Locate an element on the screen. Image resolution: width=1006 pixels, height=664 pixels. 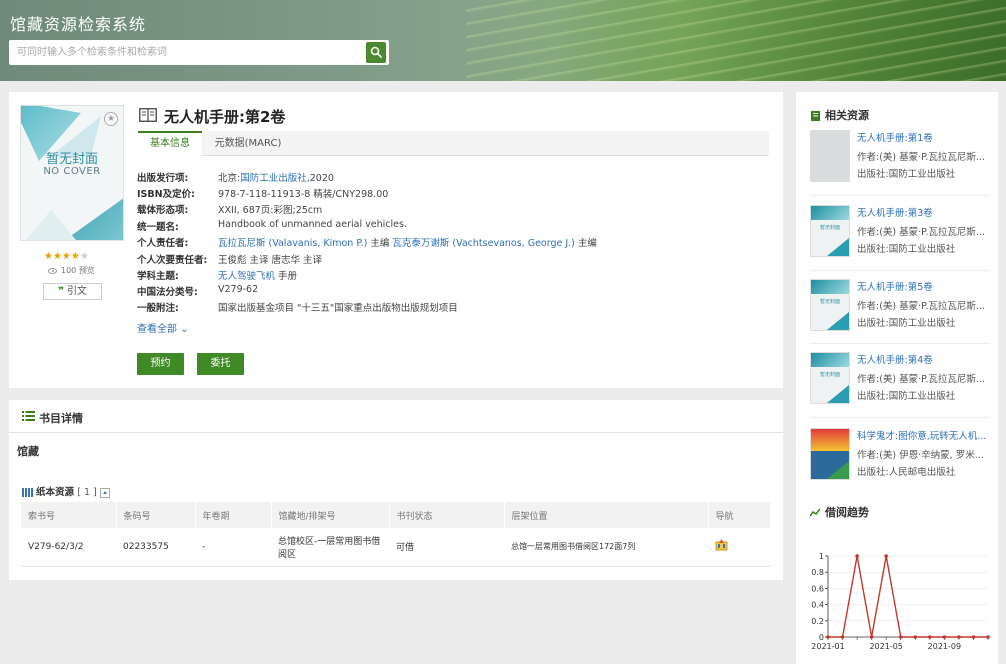
holdings-header-row: 索书号 条码号 年卷期 馆藏地/排架号 书刊状态 层架位置 导航 is located at coordinates (396, 515).